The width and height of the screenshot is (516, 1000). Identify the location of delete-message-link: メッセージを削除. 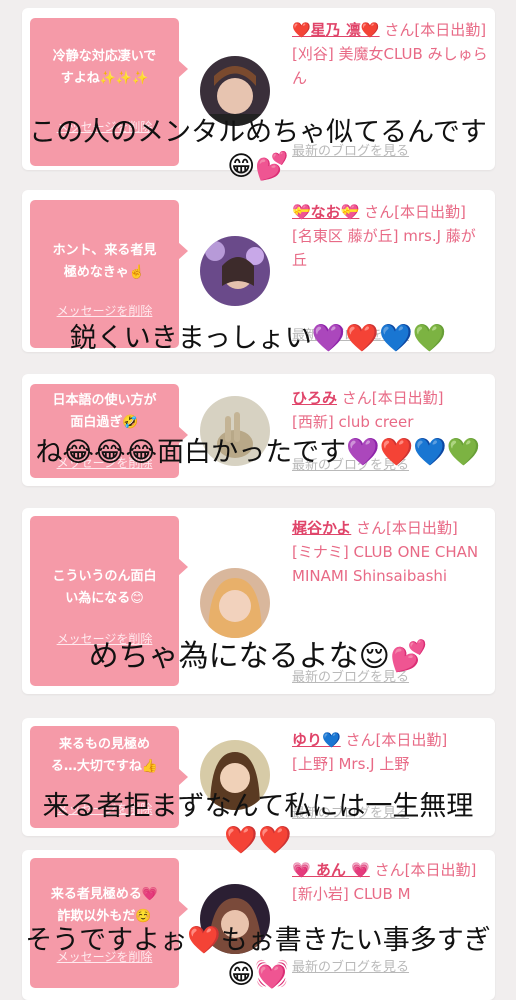
(104, 310).